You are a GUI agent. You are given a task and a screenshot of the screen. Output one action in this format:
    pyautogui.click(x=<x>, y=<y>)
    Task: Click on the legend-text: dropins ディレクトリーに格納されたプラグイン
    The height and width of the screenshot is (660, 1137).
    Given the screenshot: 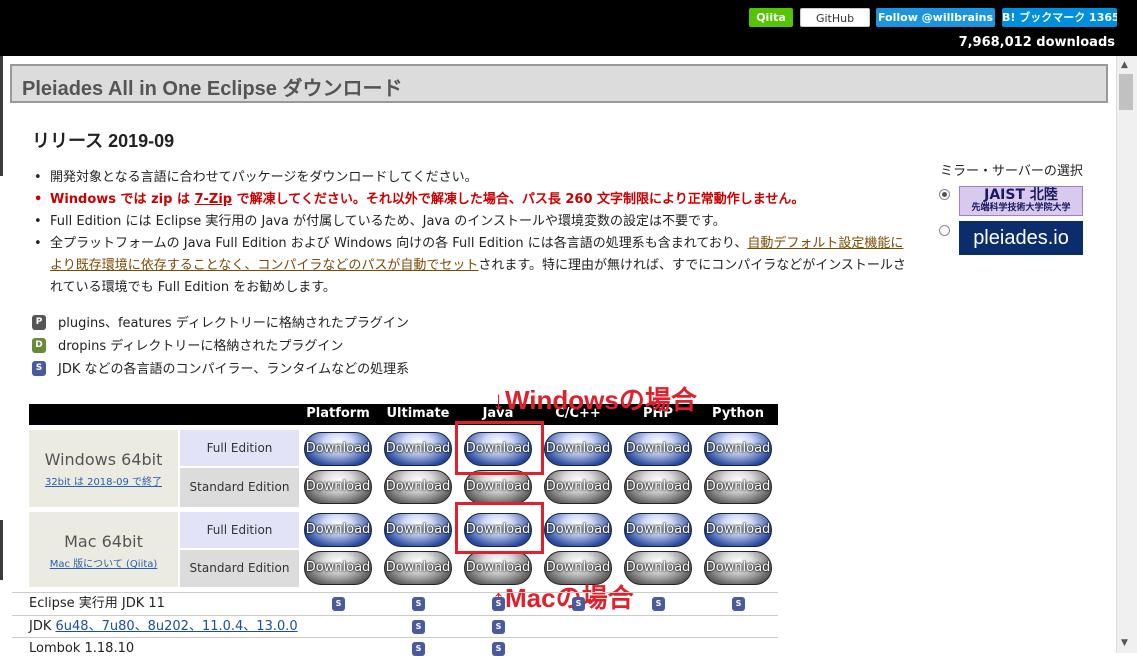 What is the action you would take?
    pyautogui.click(x=201, y=346)
    